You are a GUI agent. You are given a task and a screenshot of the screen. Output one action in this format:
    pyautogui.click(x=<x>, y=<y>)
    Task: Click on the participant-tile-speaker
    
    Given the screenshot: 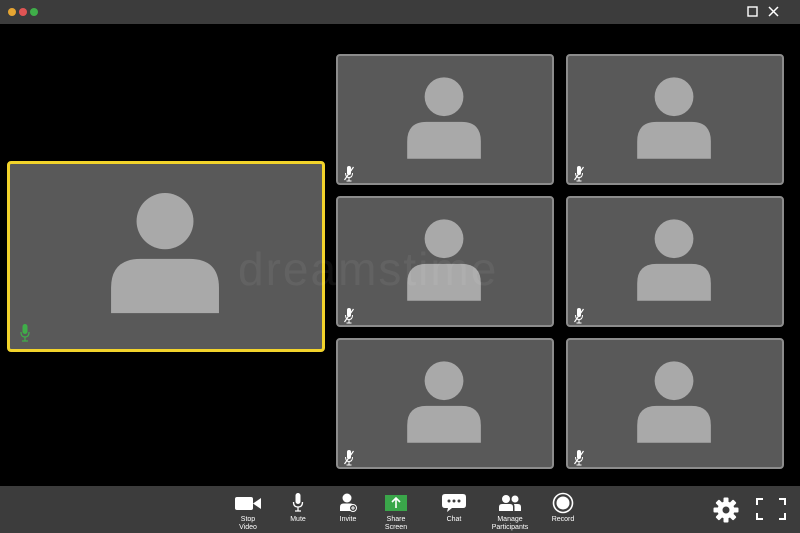 What is the action you would take?
    pyautogui.click(x=166, y=256)
    